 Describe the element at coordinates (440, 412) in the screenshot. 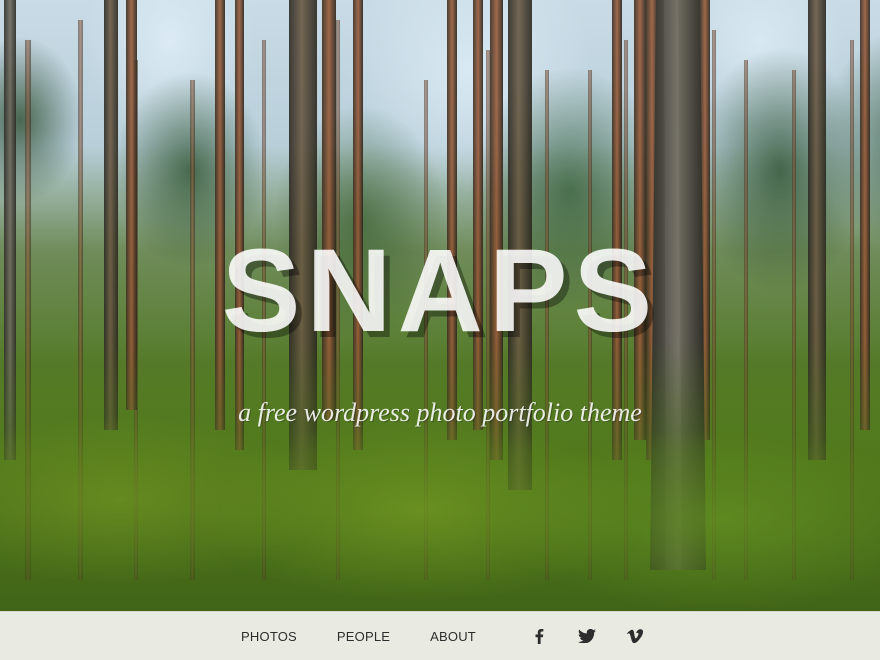

I see `site-tagline: a free wordpress photo portfolio theme` at that location.